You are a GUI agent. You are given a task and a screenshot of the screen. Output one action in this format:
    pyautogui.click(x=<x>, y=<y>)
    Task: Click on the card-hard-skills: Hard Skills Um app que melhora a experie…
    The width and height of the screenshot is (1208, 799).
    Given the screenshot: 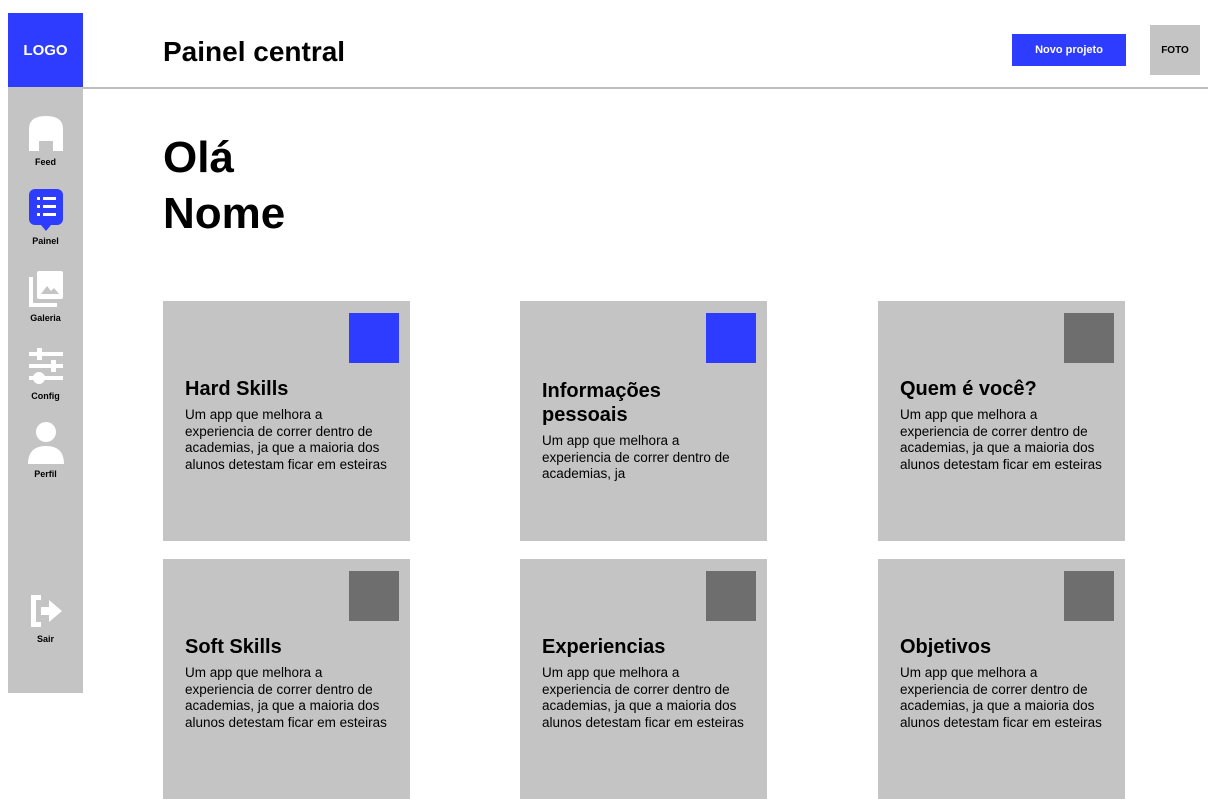 What is the action you would take?
    pyautogui.click(x=286, y=421)
    